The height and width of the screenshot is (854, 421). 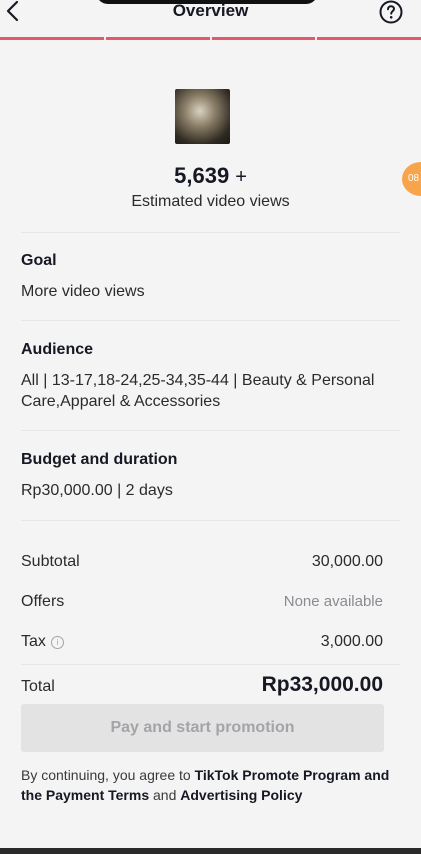 I want to click on subtotal-label: Subtotal, so click(x=50, y=561).